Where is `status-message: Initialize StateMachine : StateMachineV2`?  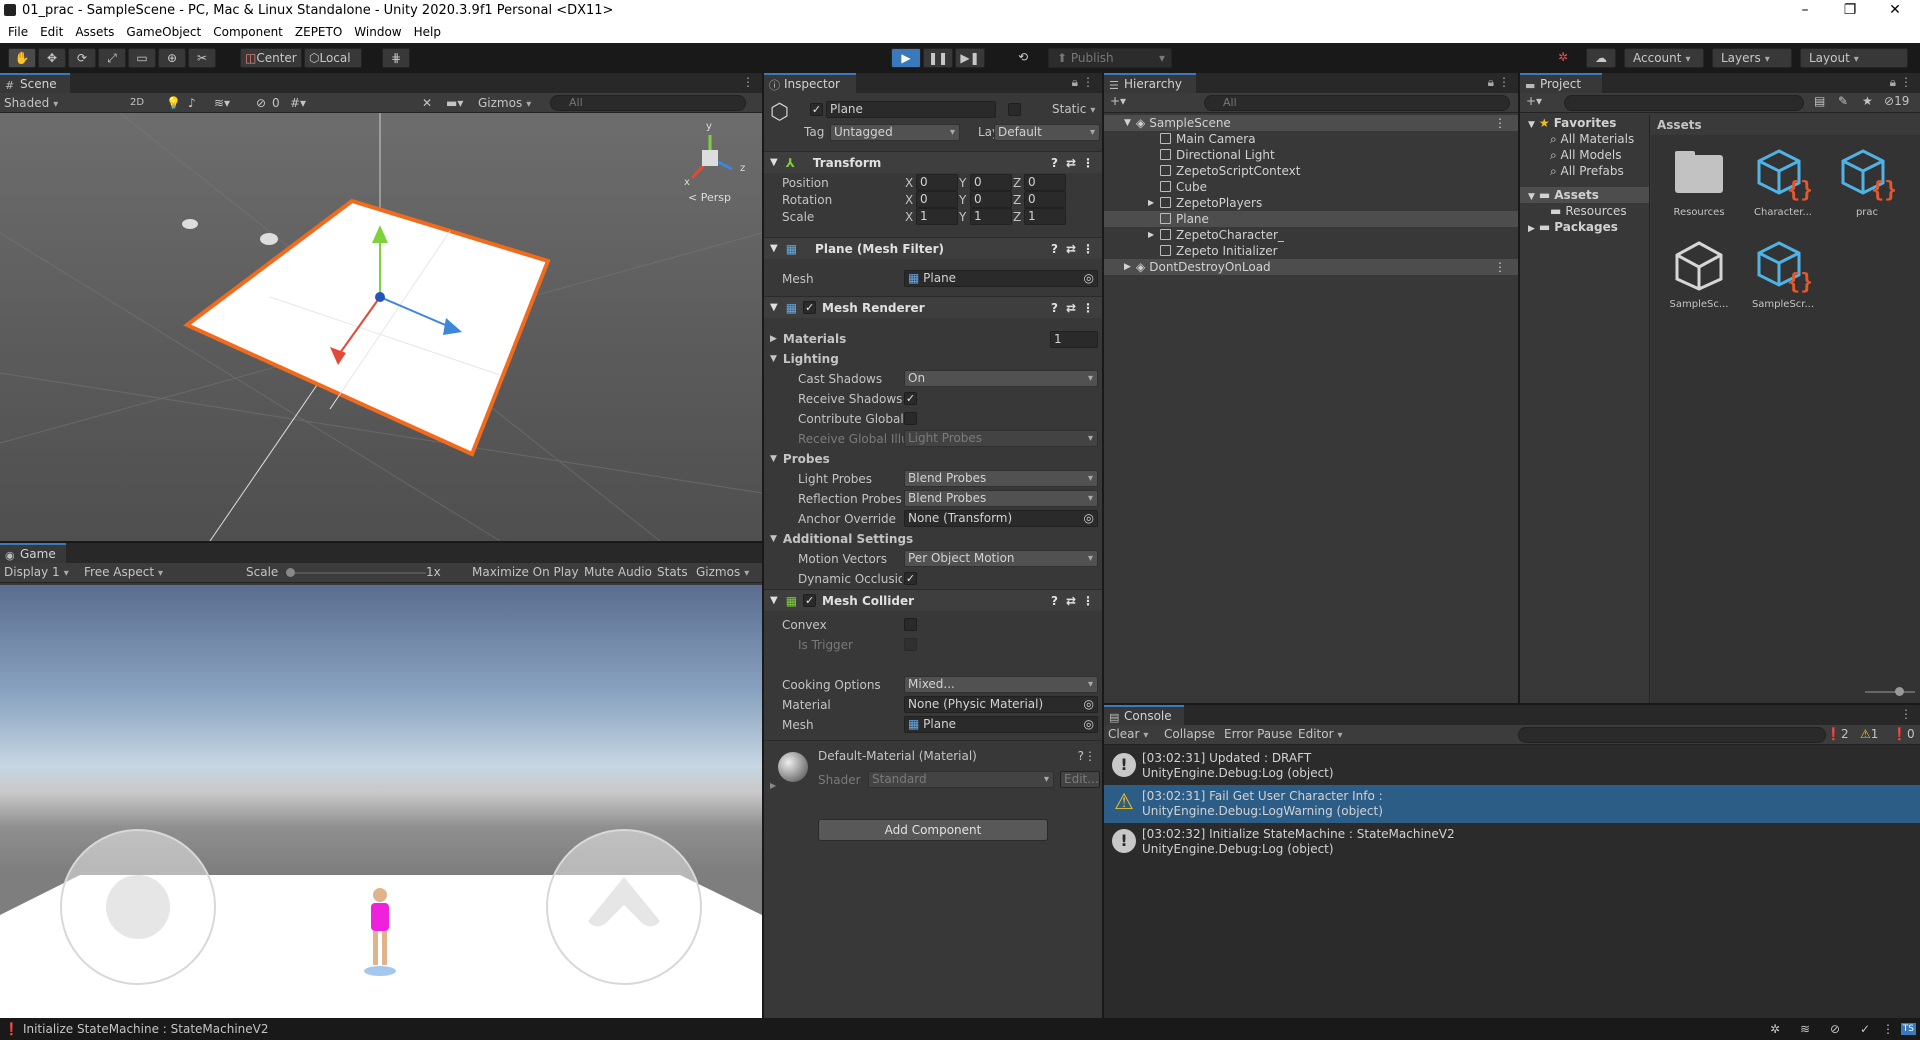 status-message: Initialize StateMachine : StateMachineV2 is located at coordinates (146, 1029).